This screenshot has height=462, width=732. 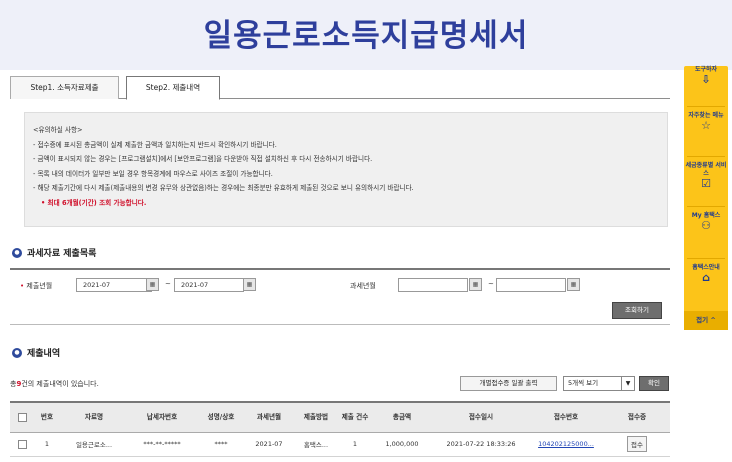 I want to click on notice-warning: • 최대 6개월(기간) 조회 가능합니다., so click(x=94, y=202).